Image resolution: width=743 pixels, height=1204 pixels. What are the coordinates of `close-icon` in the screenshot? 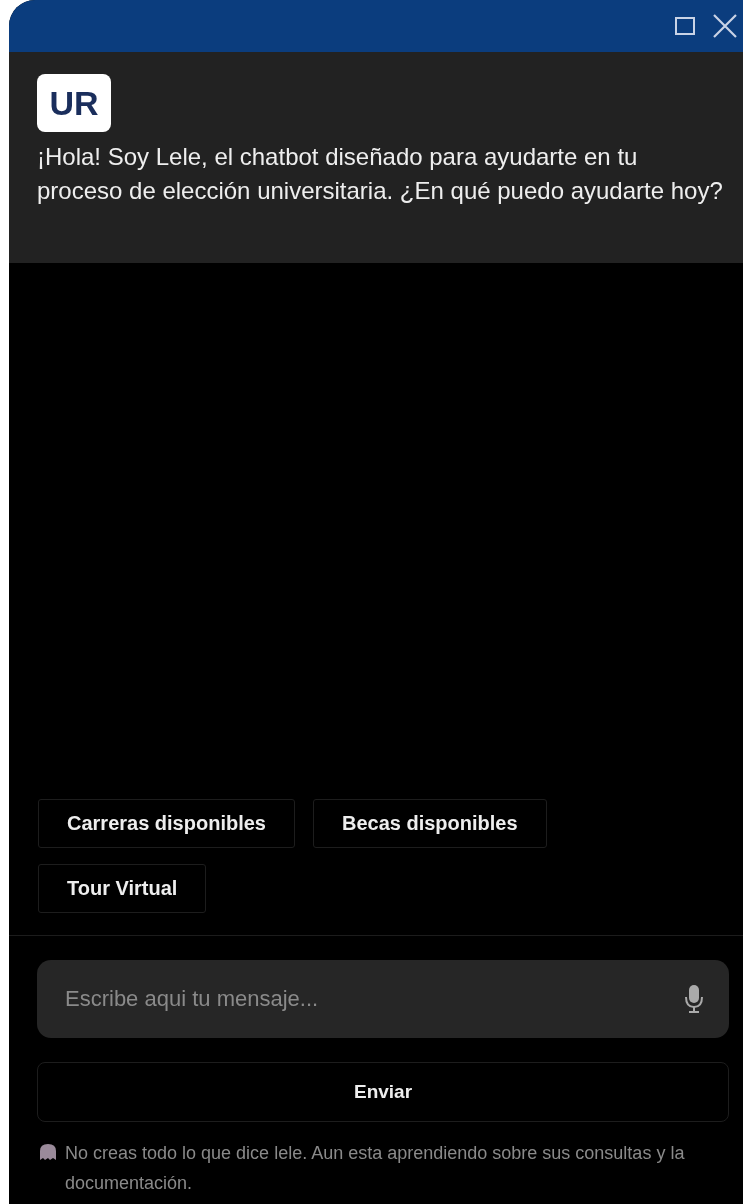 It's located at (725, 26).